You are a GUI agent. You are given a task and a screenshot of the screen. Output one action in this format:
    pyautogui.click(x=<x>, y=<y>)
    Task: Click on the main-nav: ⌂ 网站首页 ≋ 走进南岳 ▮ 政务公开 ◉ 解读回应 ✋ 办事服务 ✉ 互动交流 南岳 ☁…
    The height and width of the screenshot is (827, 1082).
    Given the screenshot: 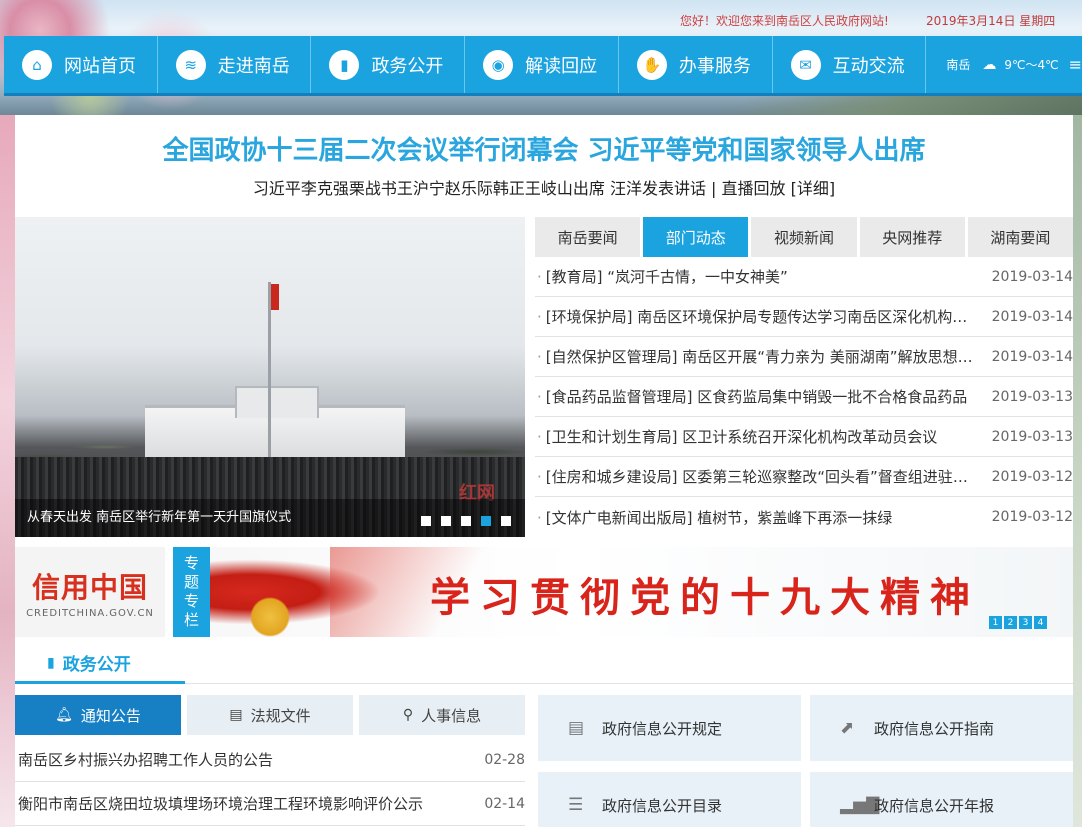 What is the action you would take?
    pyautogui.click(x=543, y=66)
    